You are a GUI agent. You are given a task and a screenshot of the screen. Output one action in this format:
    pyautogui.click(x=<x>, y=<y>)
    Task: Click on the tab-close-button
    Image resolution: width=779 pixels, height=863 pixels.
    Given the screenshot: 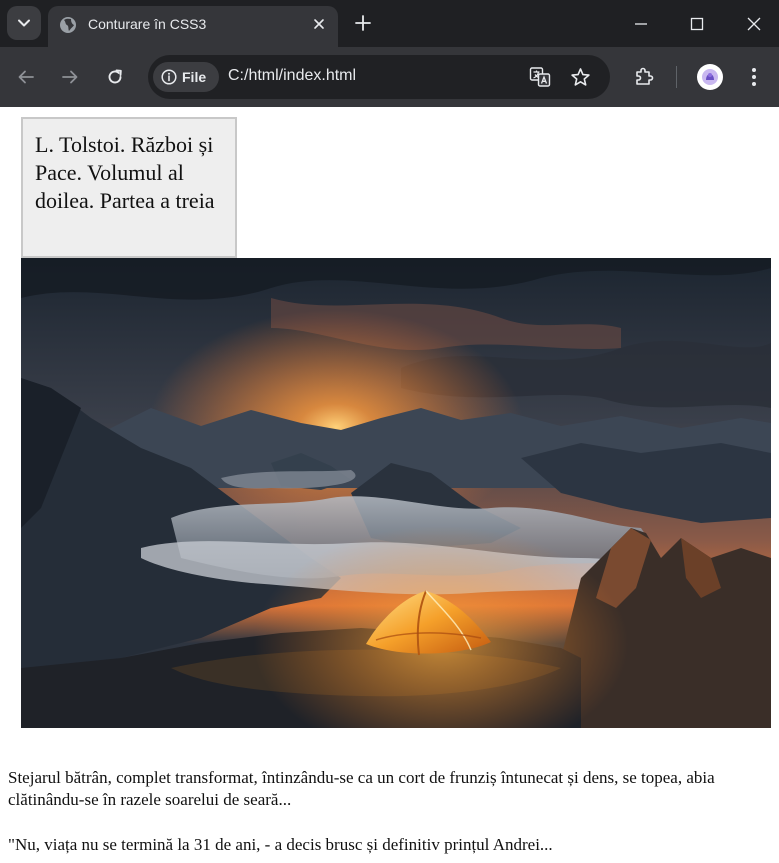 What is the action you would take?
    pyautogui.click(x=319, y=24)
    